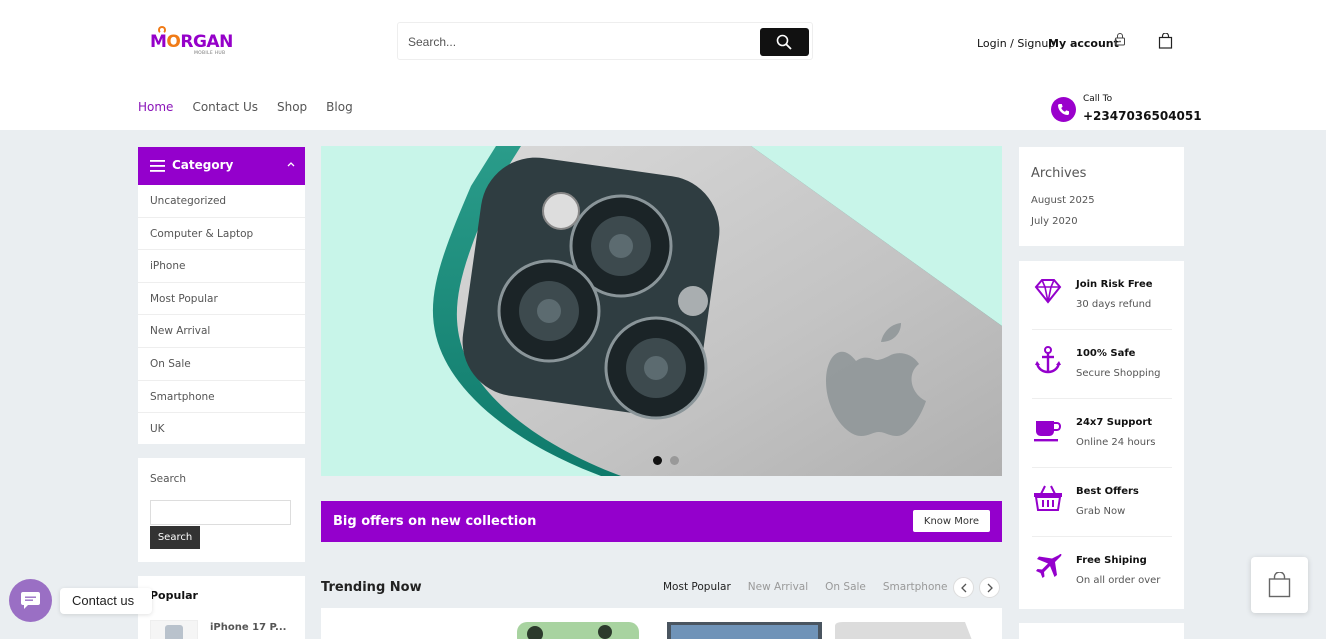 The image size is (1326, 639). I want to click on tab-on-sale: On Sale, so click(845, 587).